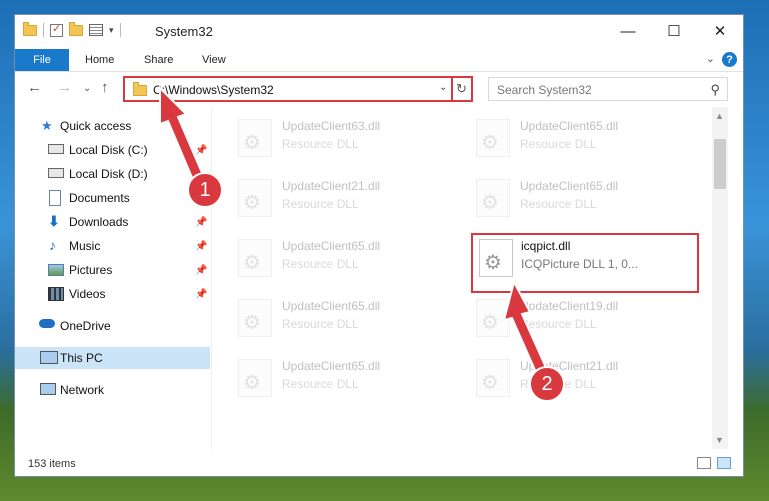 This screenshot has height=501, width=769. Describe the element at coordinates (729, 59) in the screenshot. I see `help-icon: ?` at that location.